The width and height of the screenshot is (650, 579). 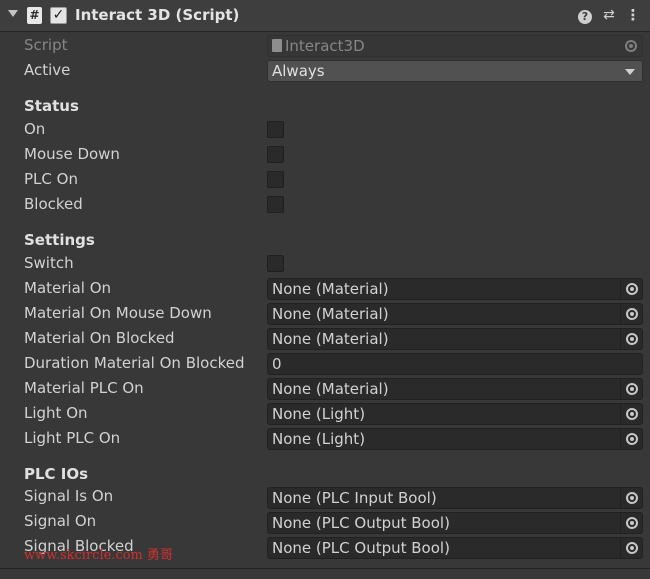 What do you see at coordinates (609, 15) in the screenshot?
I see `preset-icon: ⇄` at bounding box center [609, 15].